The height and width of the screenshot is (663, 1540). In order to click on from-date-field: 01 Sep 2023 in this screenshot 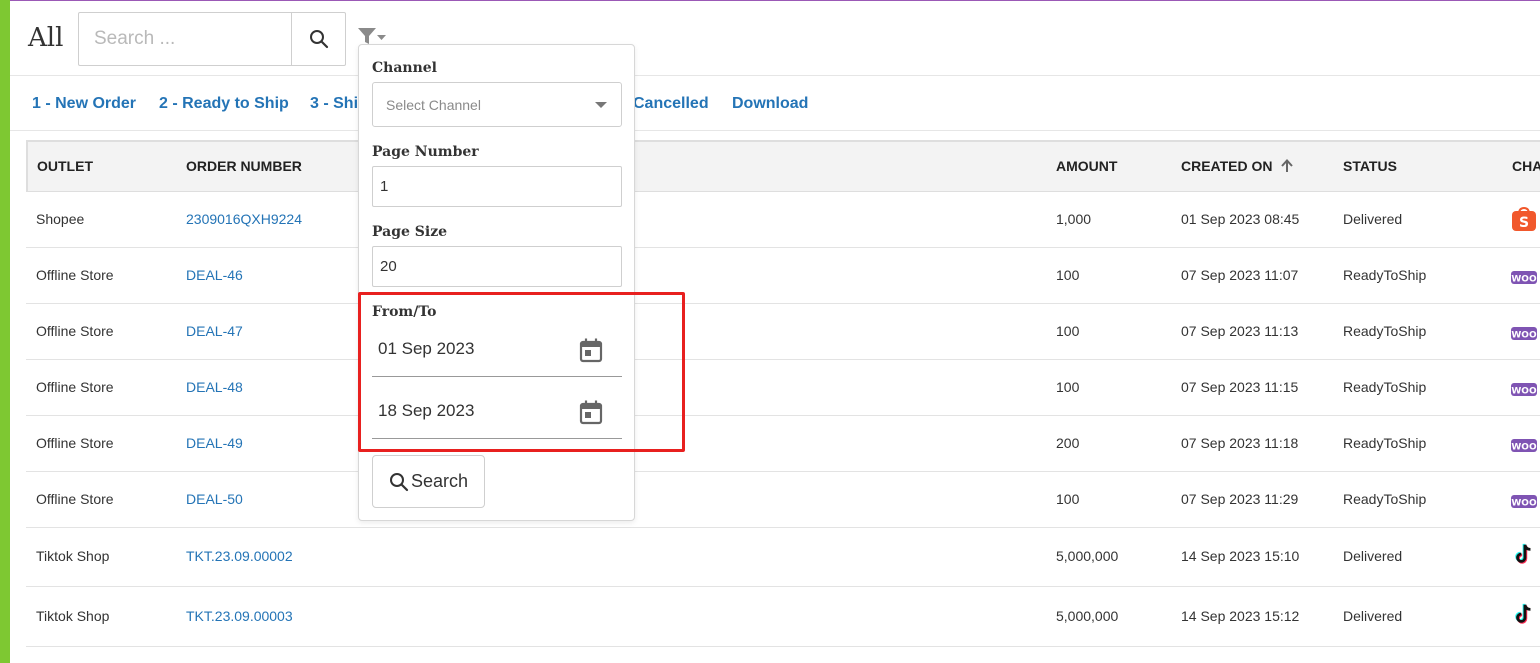, I will do `click(497, 354)`.